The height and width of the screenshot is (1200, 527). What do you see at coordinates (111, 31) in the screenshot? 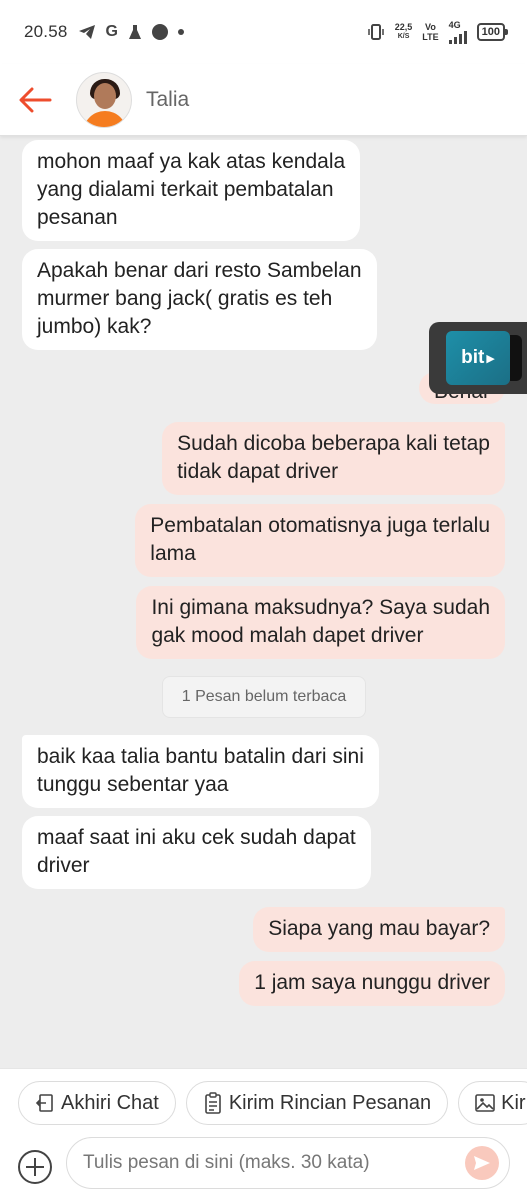
I see `google-icon: G` at bounding box center [111, 31].